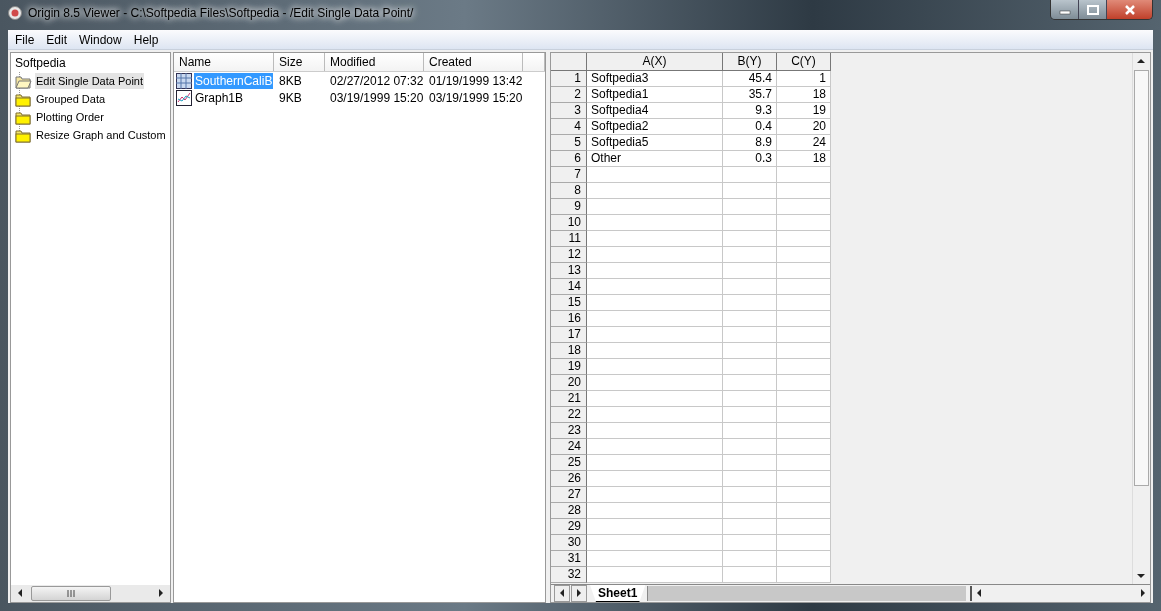 This screenshot has height=611, width=1161. I want to click on row-number: 10, so click(569, 223).